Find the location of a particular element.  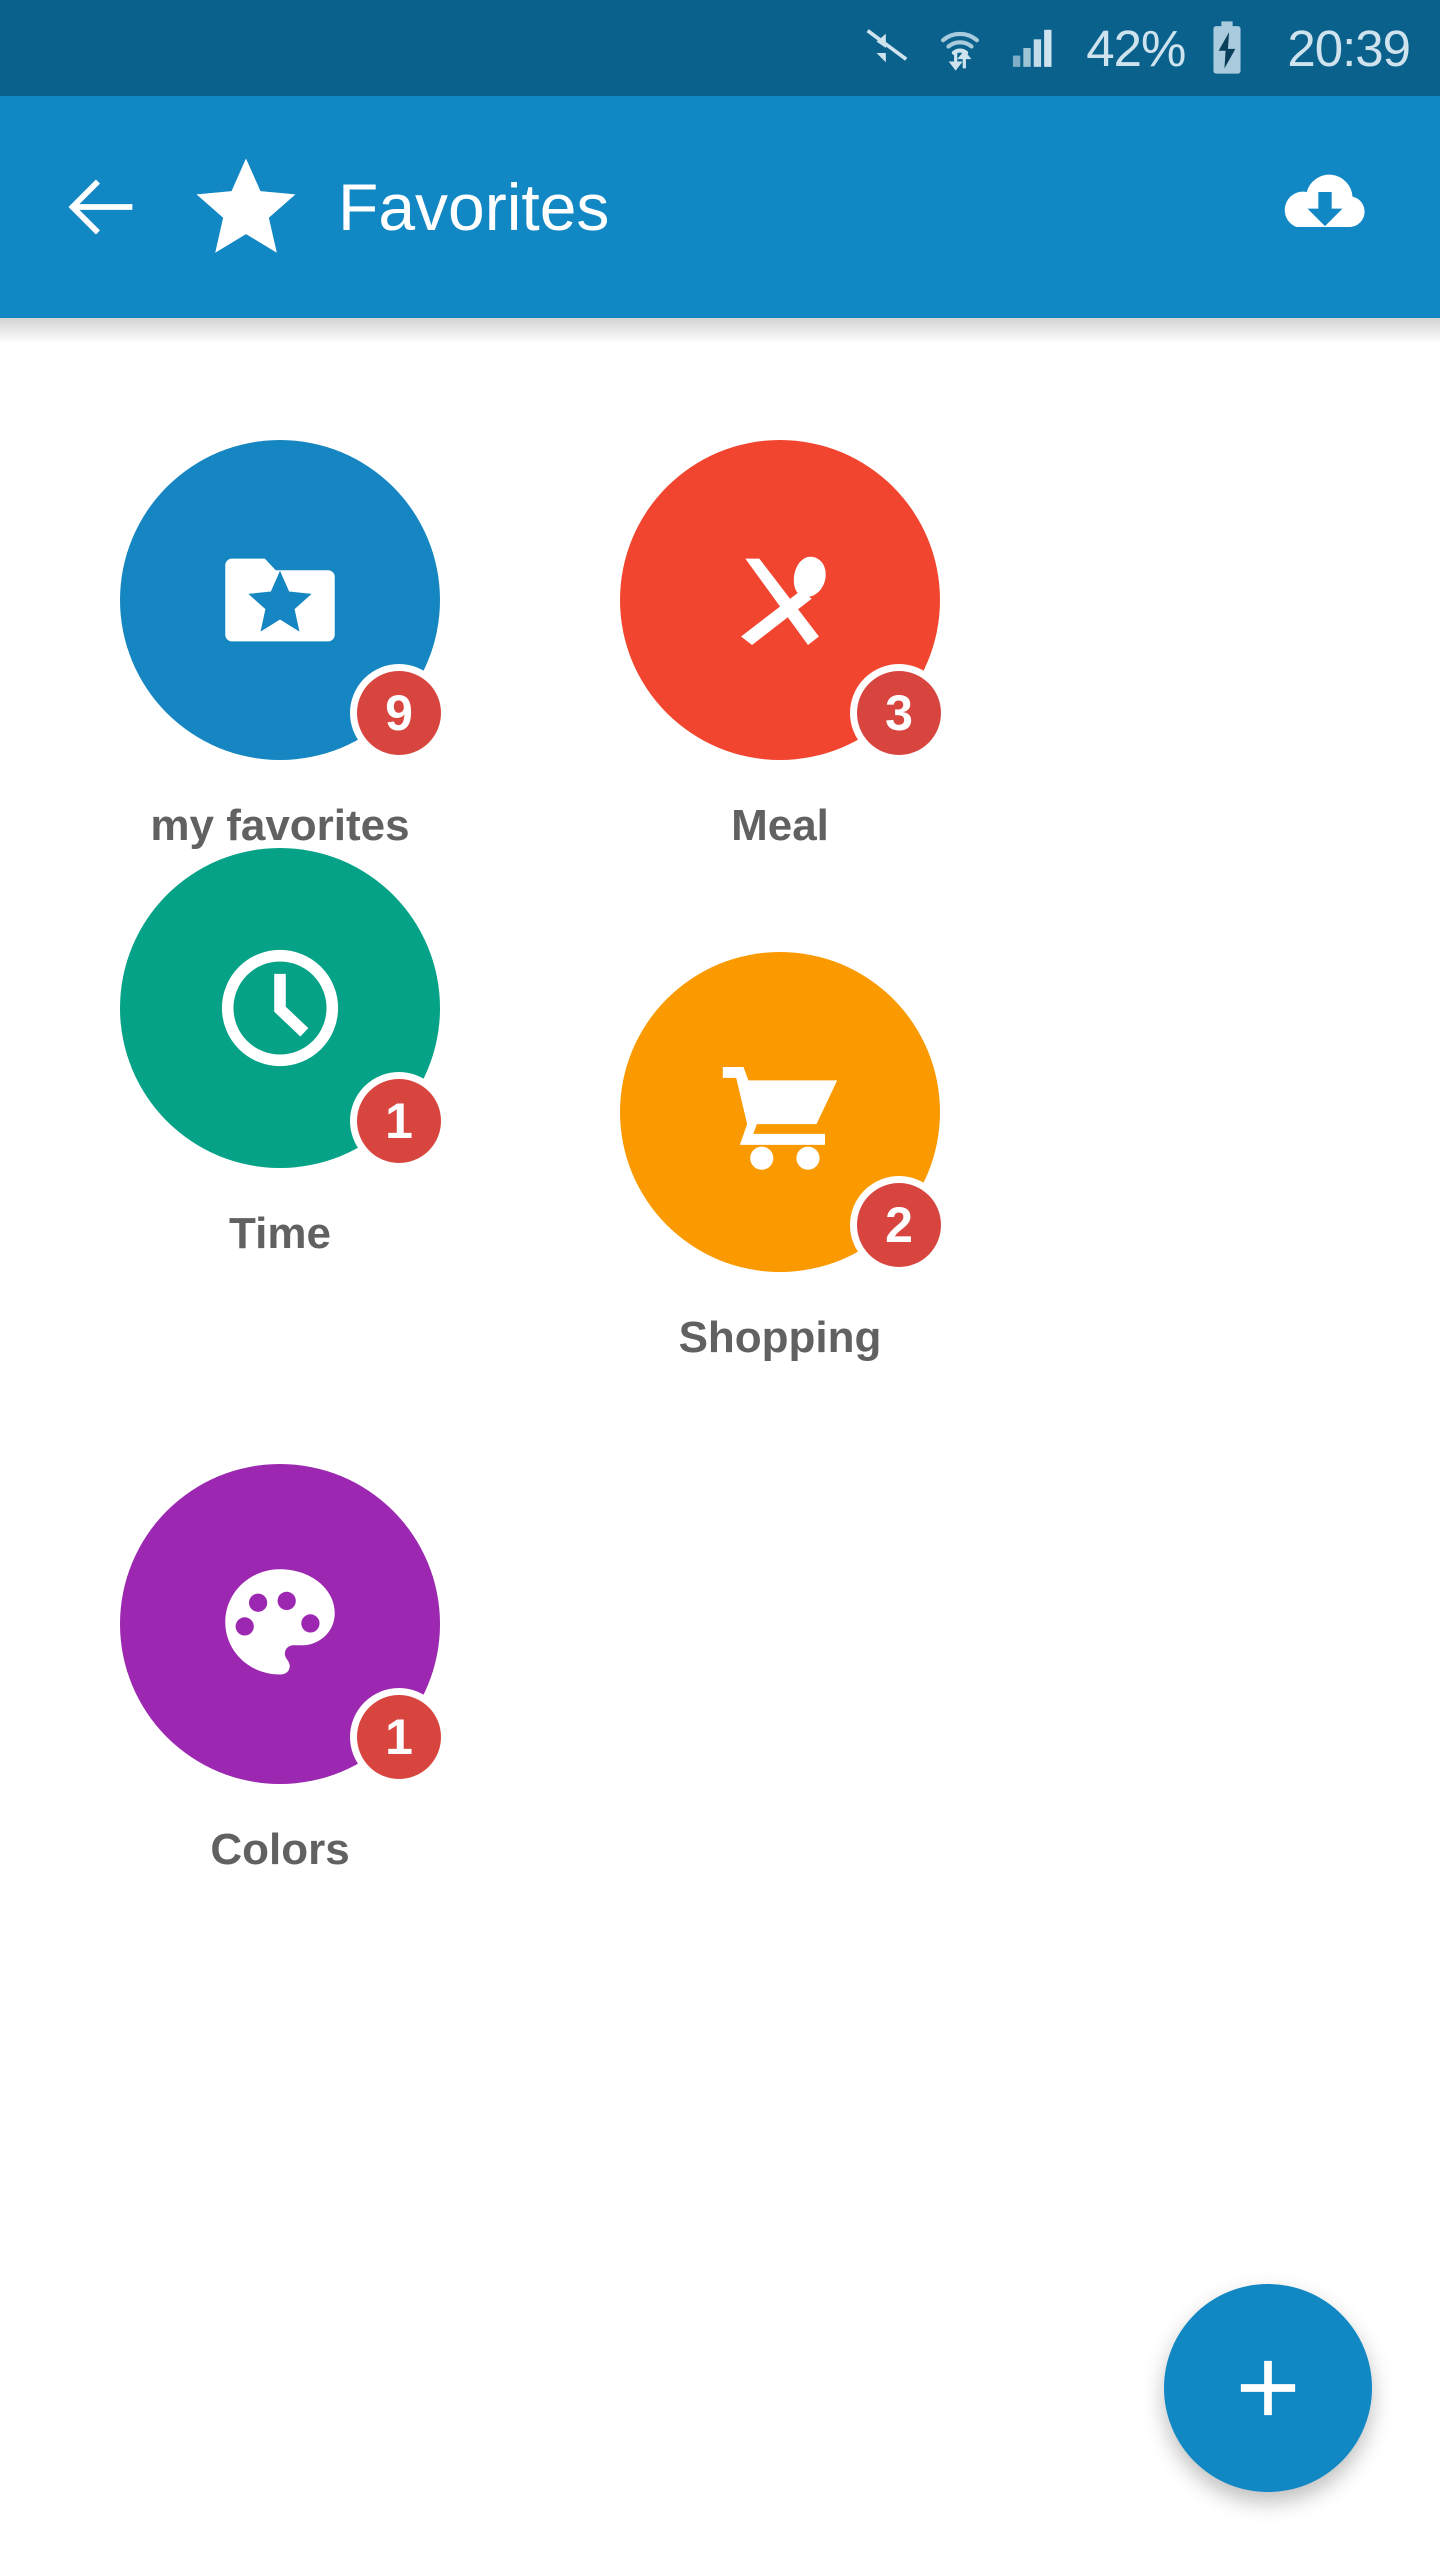

battery-percentage: 42% is located at coordinates (1136, 48).